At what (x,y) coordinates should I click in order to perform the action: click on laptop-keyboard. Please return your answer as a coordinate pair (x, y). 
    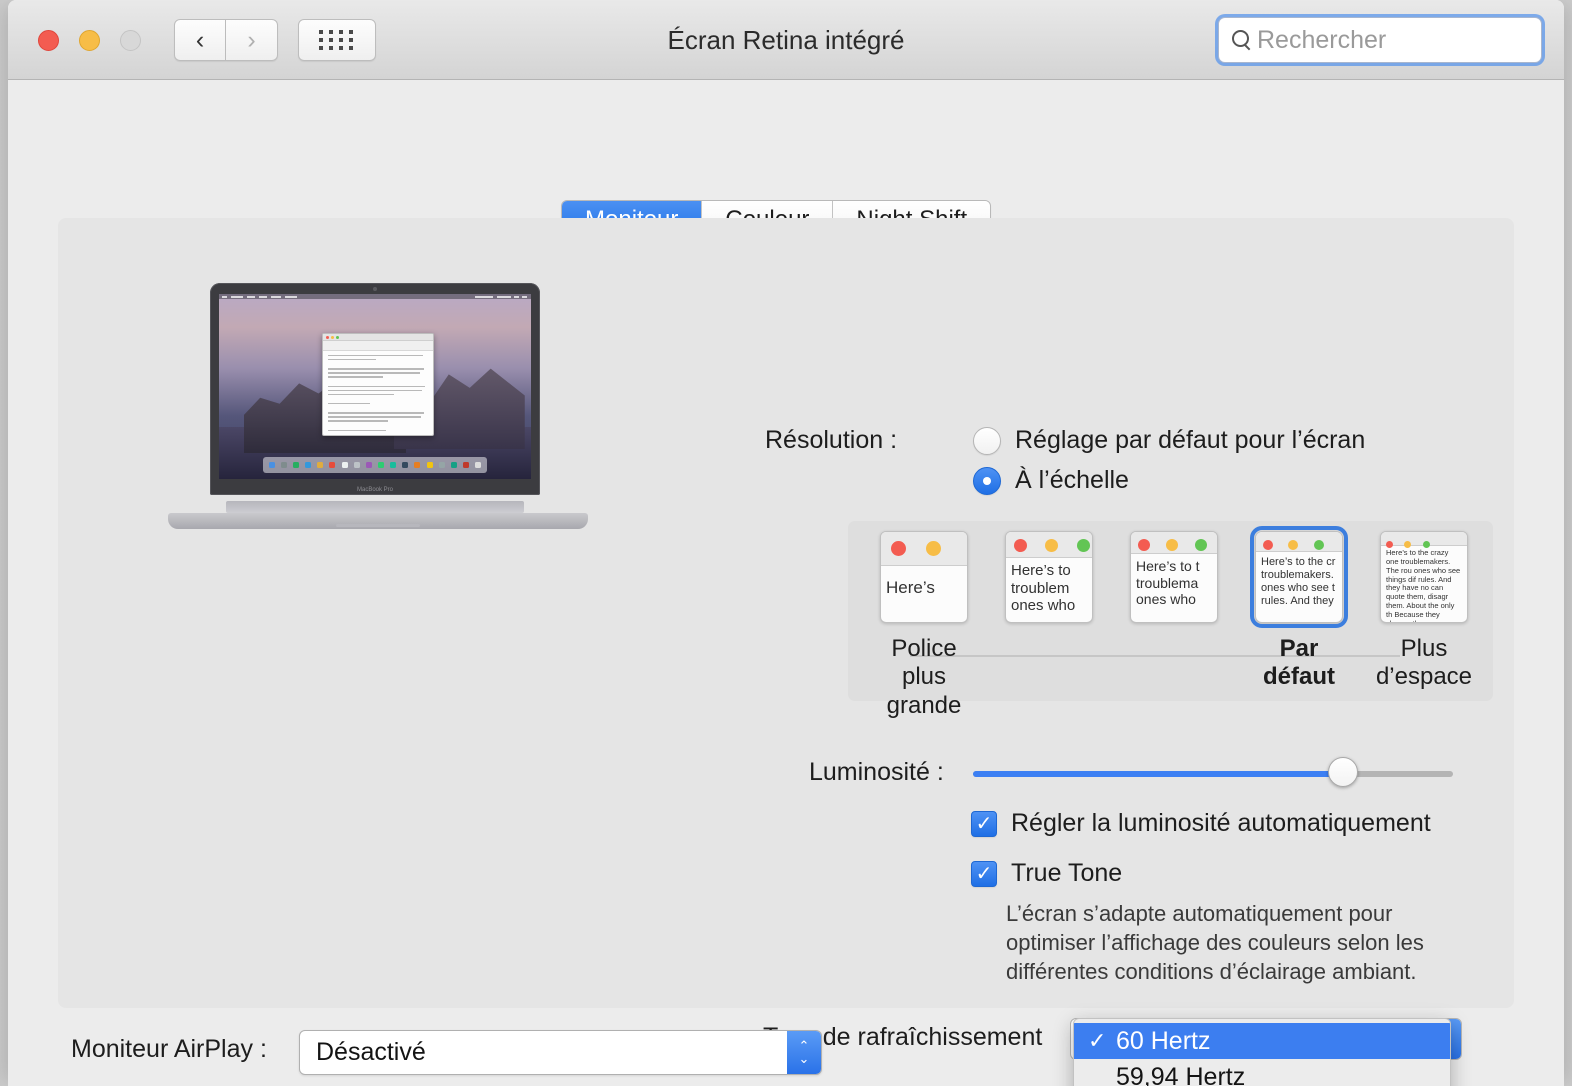
    Looking at the image, I should click on (375, 507).